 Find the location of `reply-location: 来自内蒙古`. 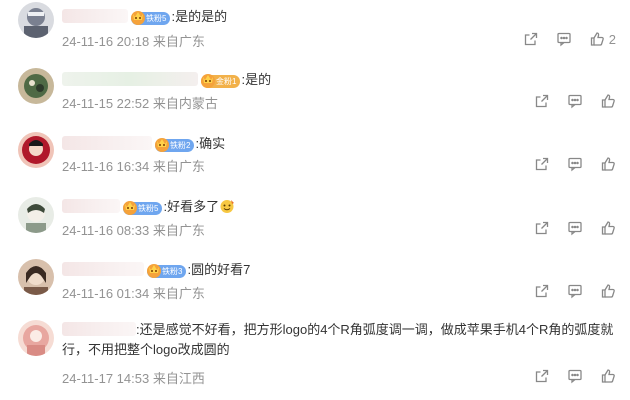

reply-location: 来自内蒙古 is located at coordinates (185, 103).